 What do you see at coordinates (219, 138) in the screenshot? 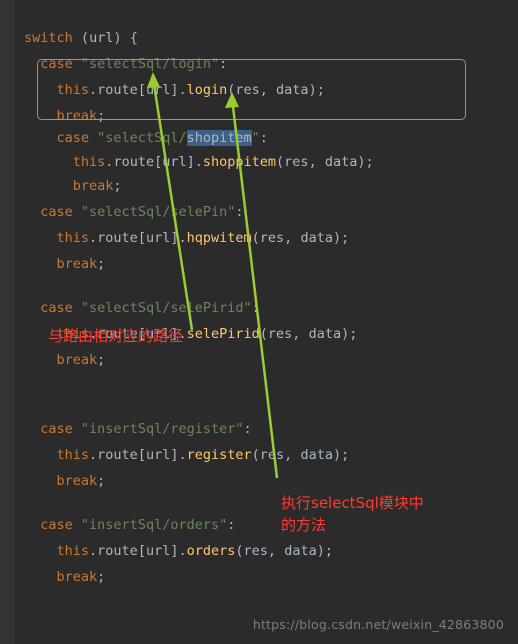
I see `code-token: shopitem` at bounding box center [219, 138].